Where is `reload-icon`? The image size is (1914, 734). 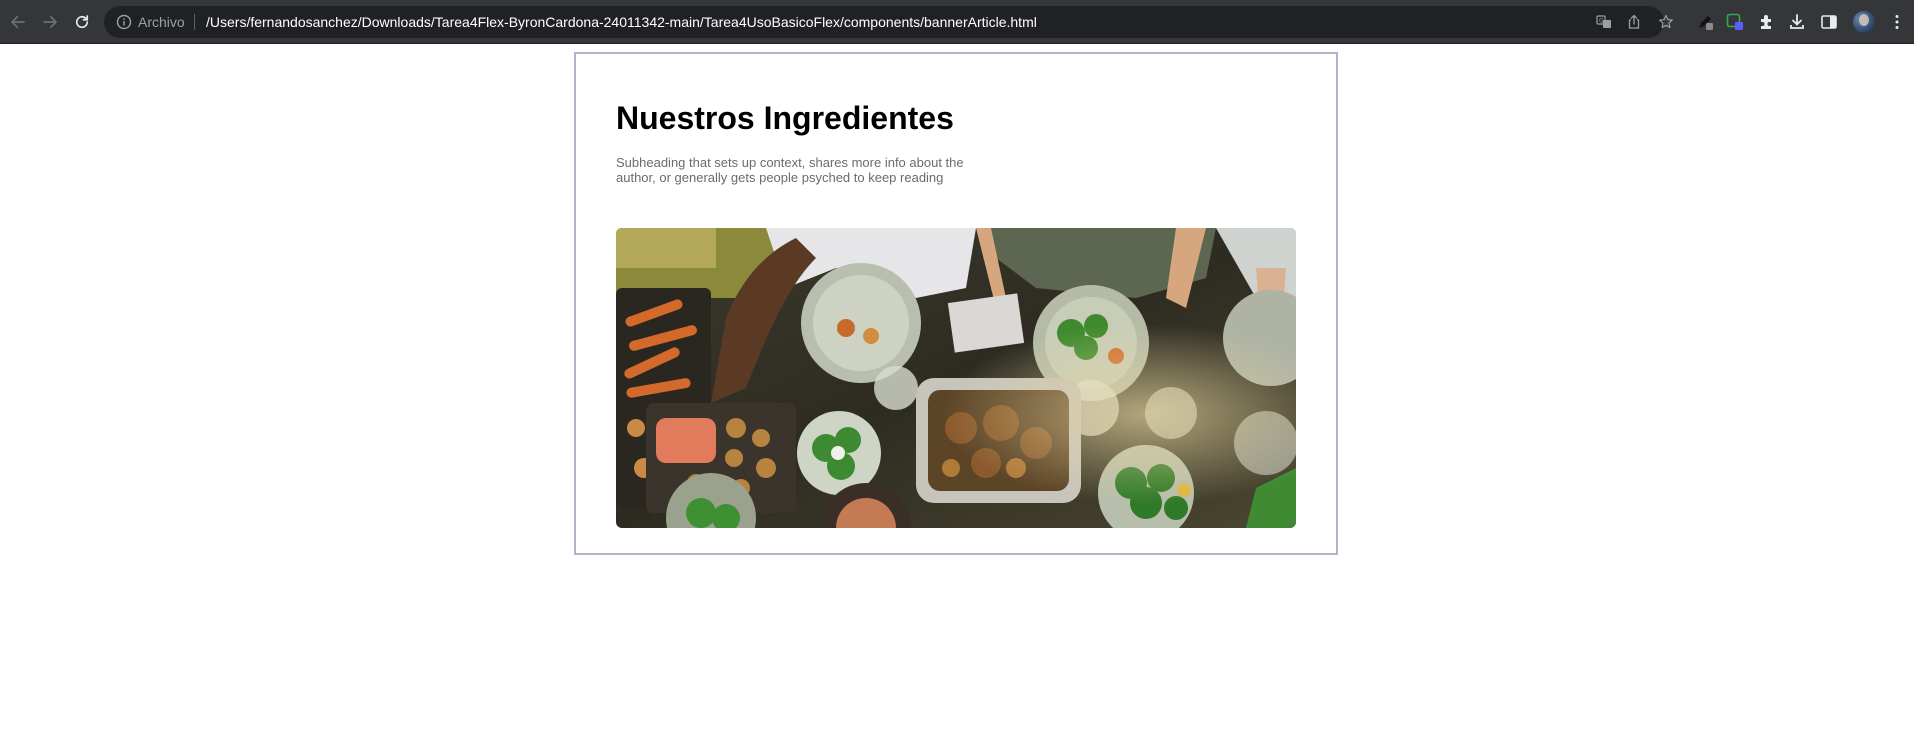
reload-icon is located at coordinates (82, 22).